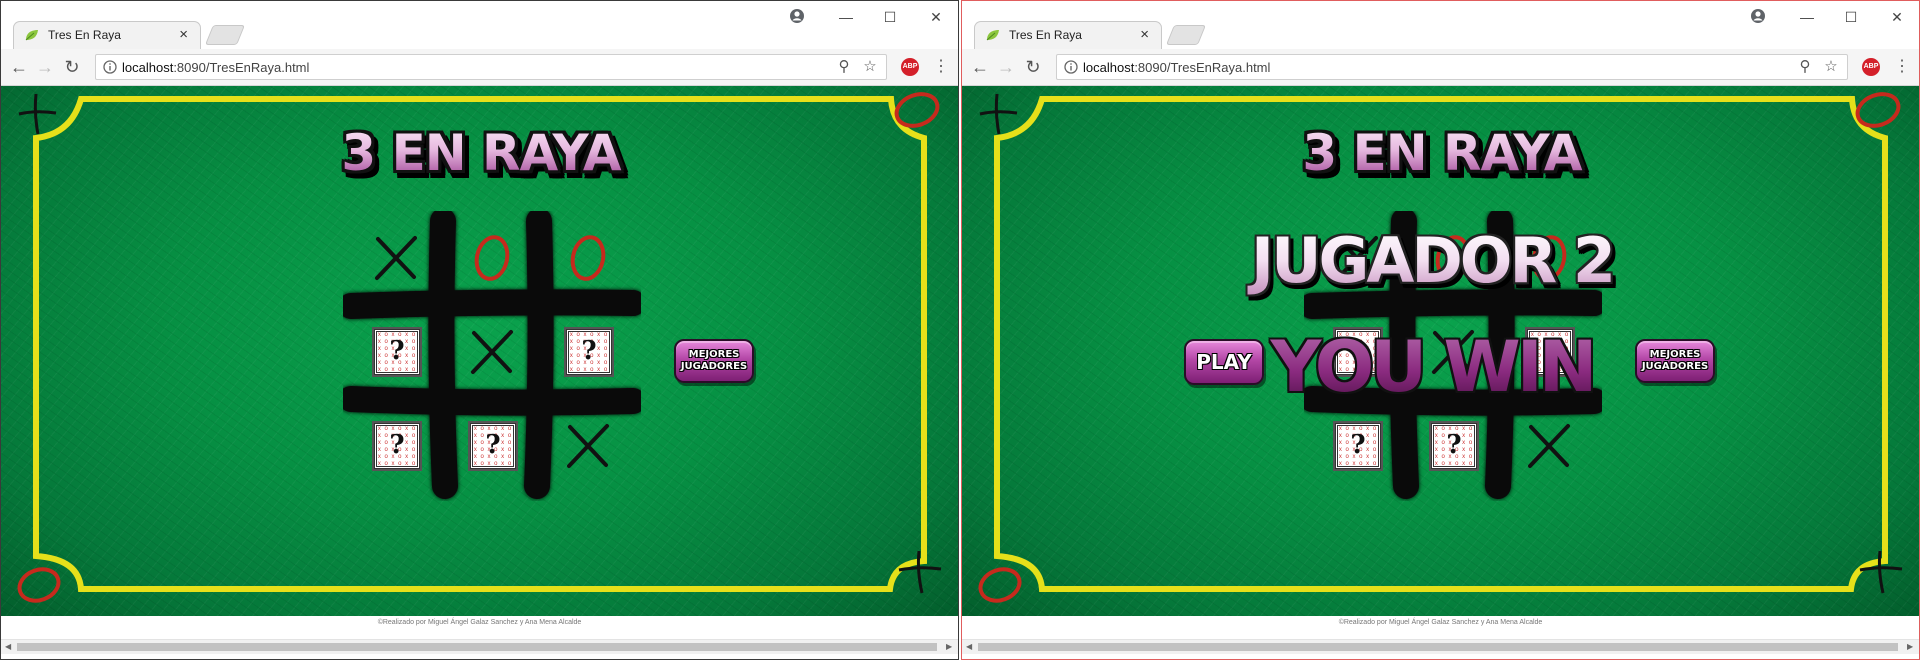  I want to click on url-text: localhost:8090/TresEnRaya.html, so click(1177, 67).